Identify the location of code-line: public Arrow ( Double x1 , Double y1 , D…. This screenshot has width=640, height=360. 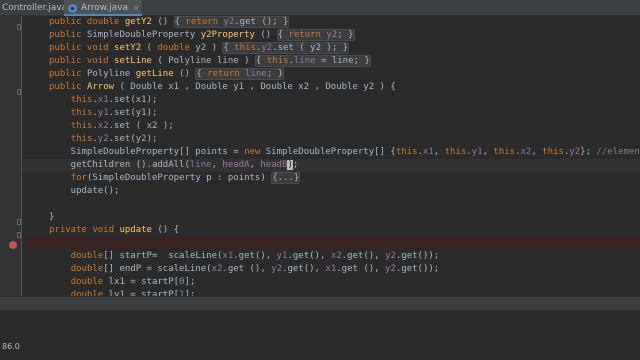
(222, 87).